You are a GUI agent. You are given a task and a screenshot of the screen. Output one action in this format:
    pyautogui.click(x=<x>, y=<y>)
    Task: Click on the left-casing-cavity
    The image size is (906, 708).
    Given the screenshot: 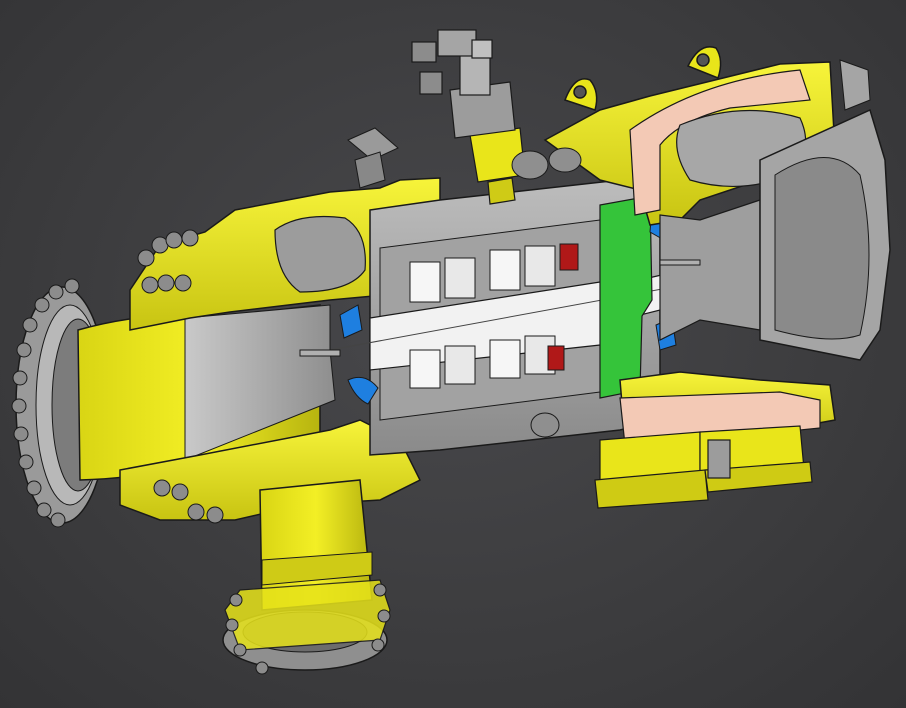 What is the action you would take?
    pyautogui.click(x=320, y=254)
    